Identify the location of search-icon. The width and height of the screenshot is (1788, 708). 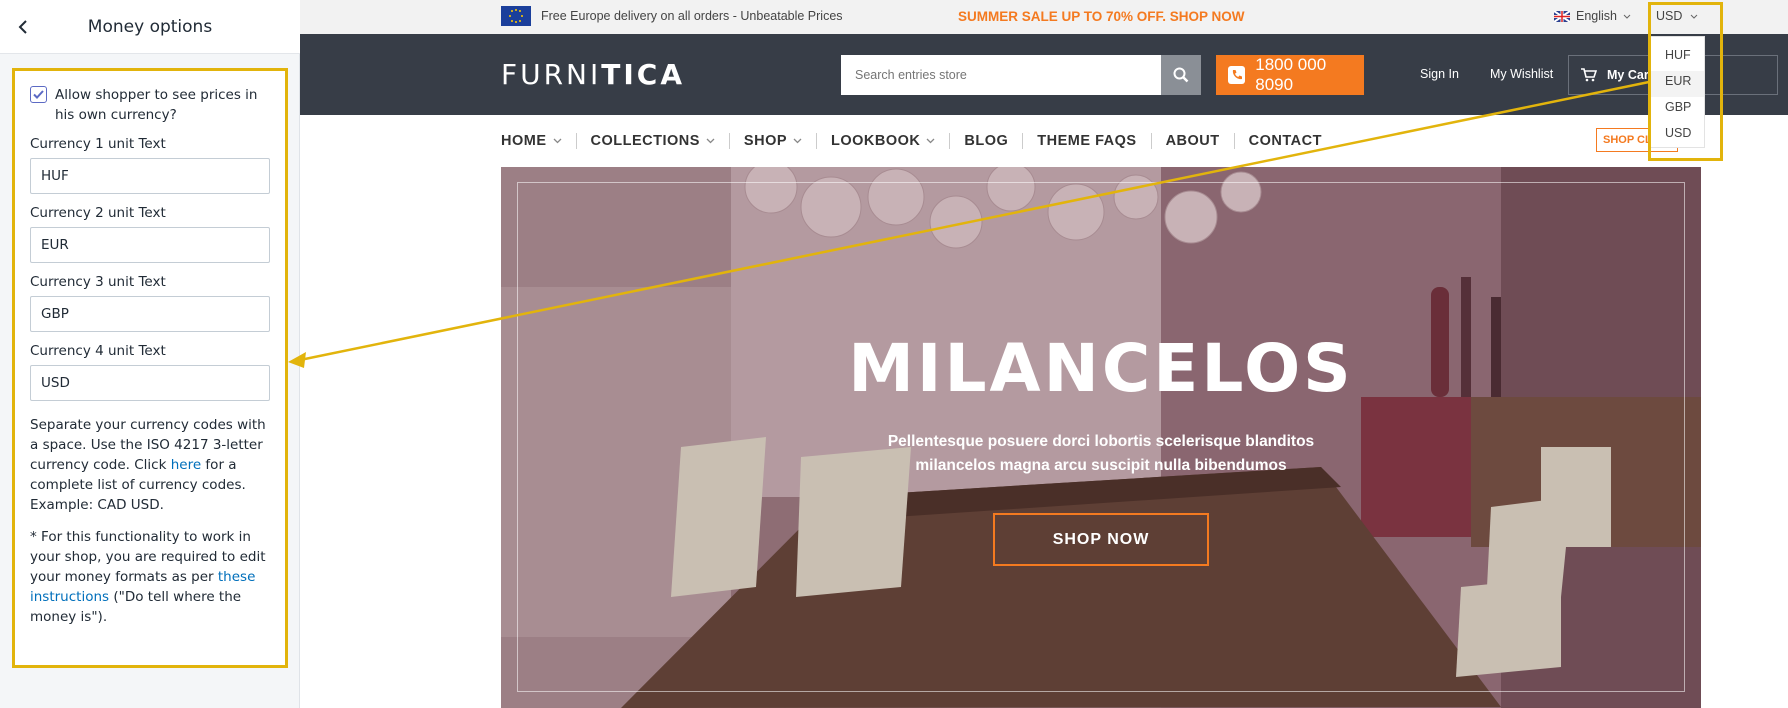
(1181, 75).